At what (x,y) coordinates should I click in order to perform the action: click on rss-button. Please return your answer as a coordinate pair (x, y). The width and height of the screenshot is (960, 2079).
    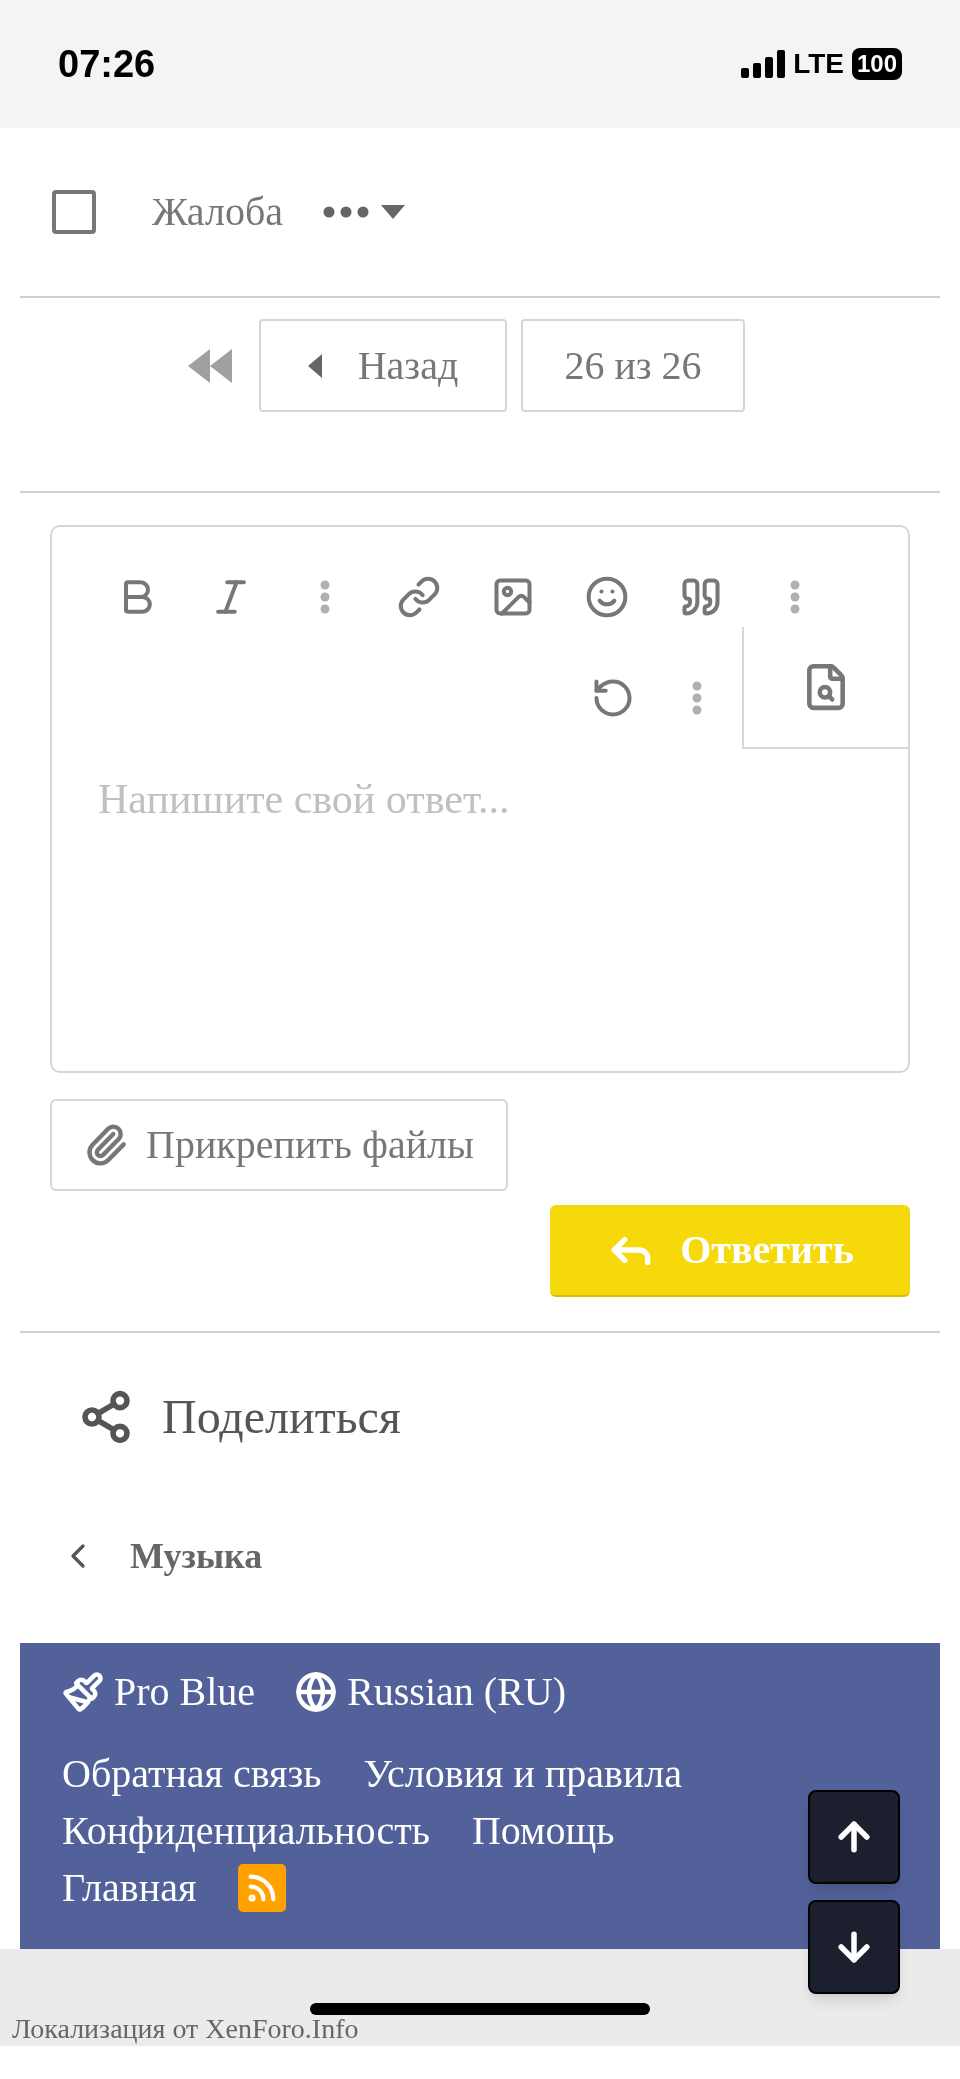
    Looking at the image, I should click on (262, 1887).